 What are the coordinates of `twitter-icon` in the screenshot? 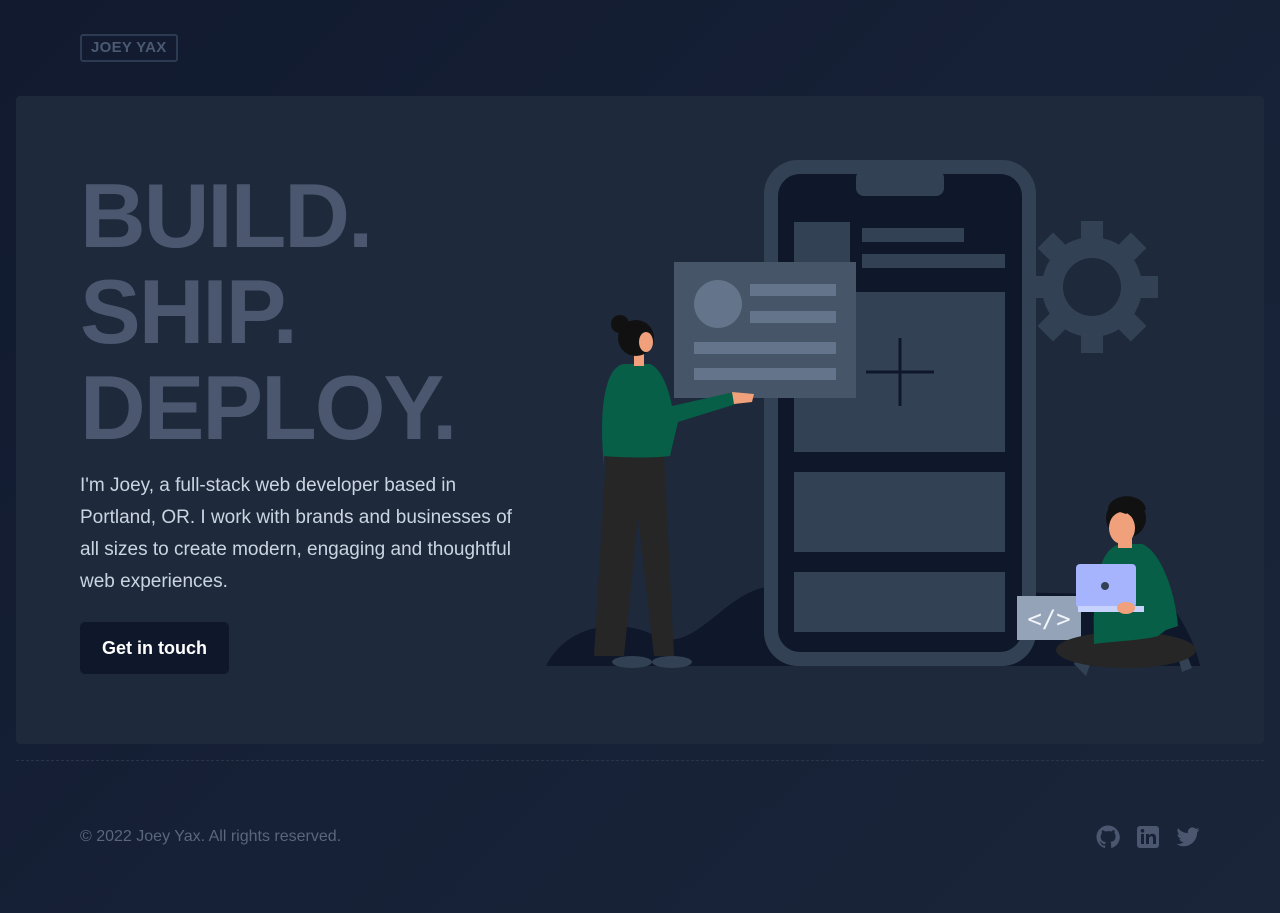 It's located at (1188, 837).